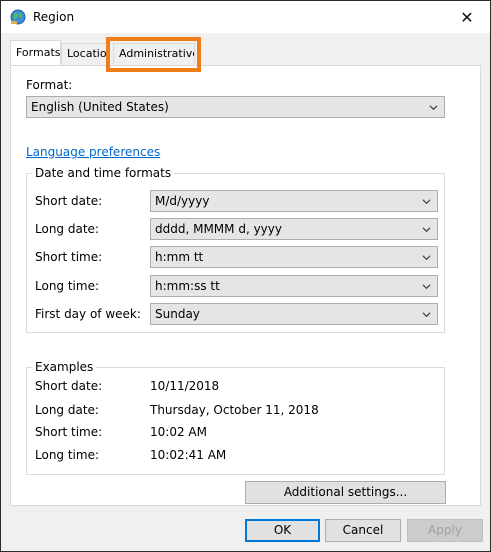  Describe the element at coordinates (282, 530) in the screenshot. I see `ok-button: OK` at that location.